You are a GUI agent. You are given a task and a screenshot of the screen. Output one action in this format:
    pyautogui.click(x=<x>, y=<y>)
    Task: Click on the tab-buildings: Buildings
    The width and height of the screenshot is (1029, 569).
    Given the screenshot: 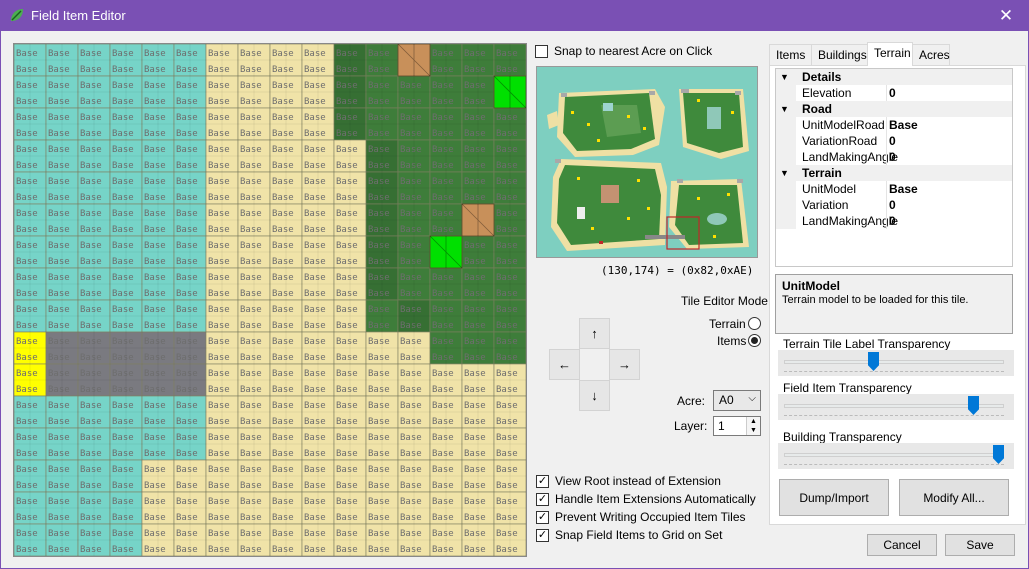 What is the action you would take?
    pyautogui.click(x=839, y=54)
    